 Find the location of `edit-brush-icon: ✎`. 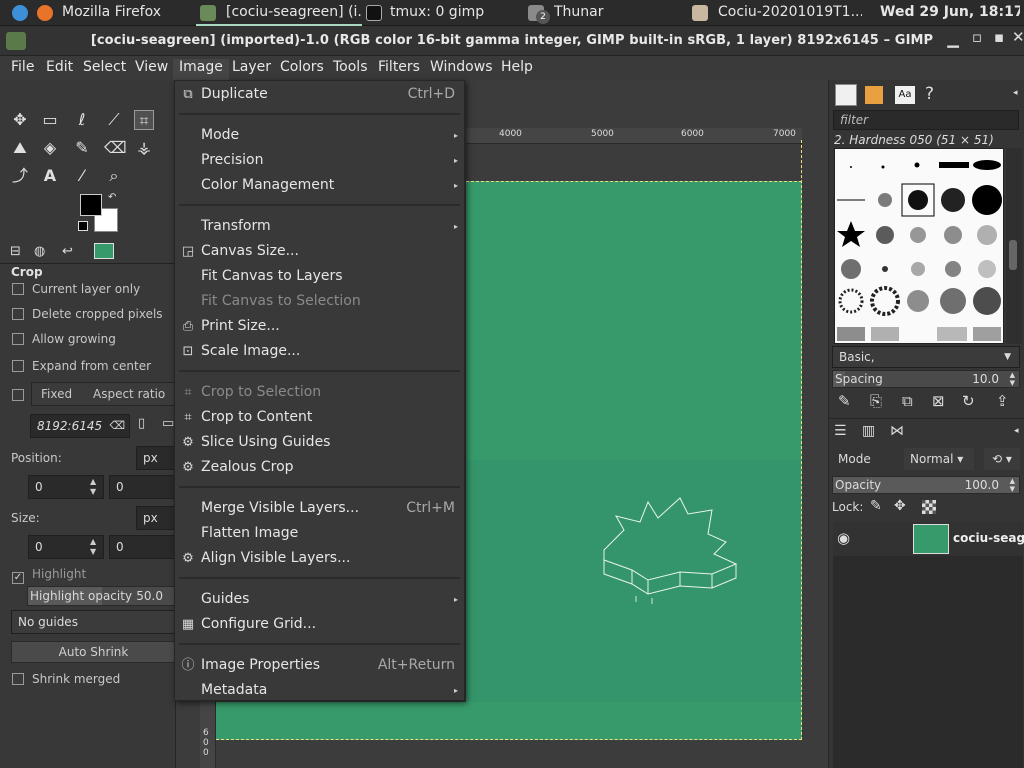

edit-brush-icon: ✎ is located at coordinates (844, 401).